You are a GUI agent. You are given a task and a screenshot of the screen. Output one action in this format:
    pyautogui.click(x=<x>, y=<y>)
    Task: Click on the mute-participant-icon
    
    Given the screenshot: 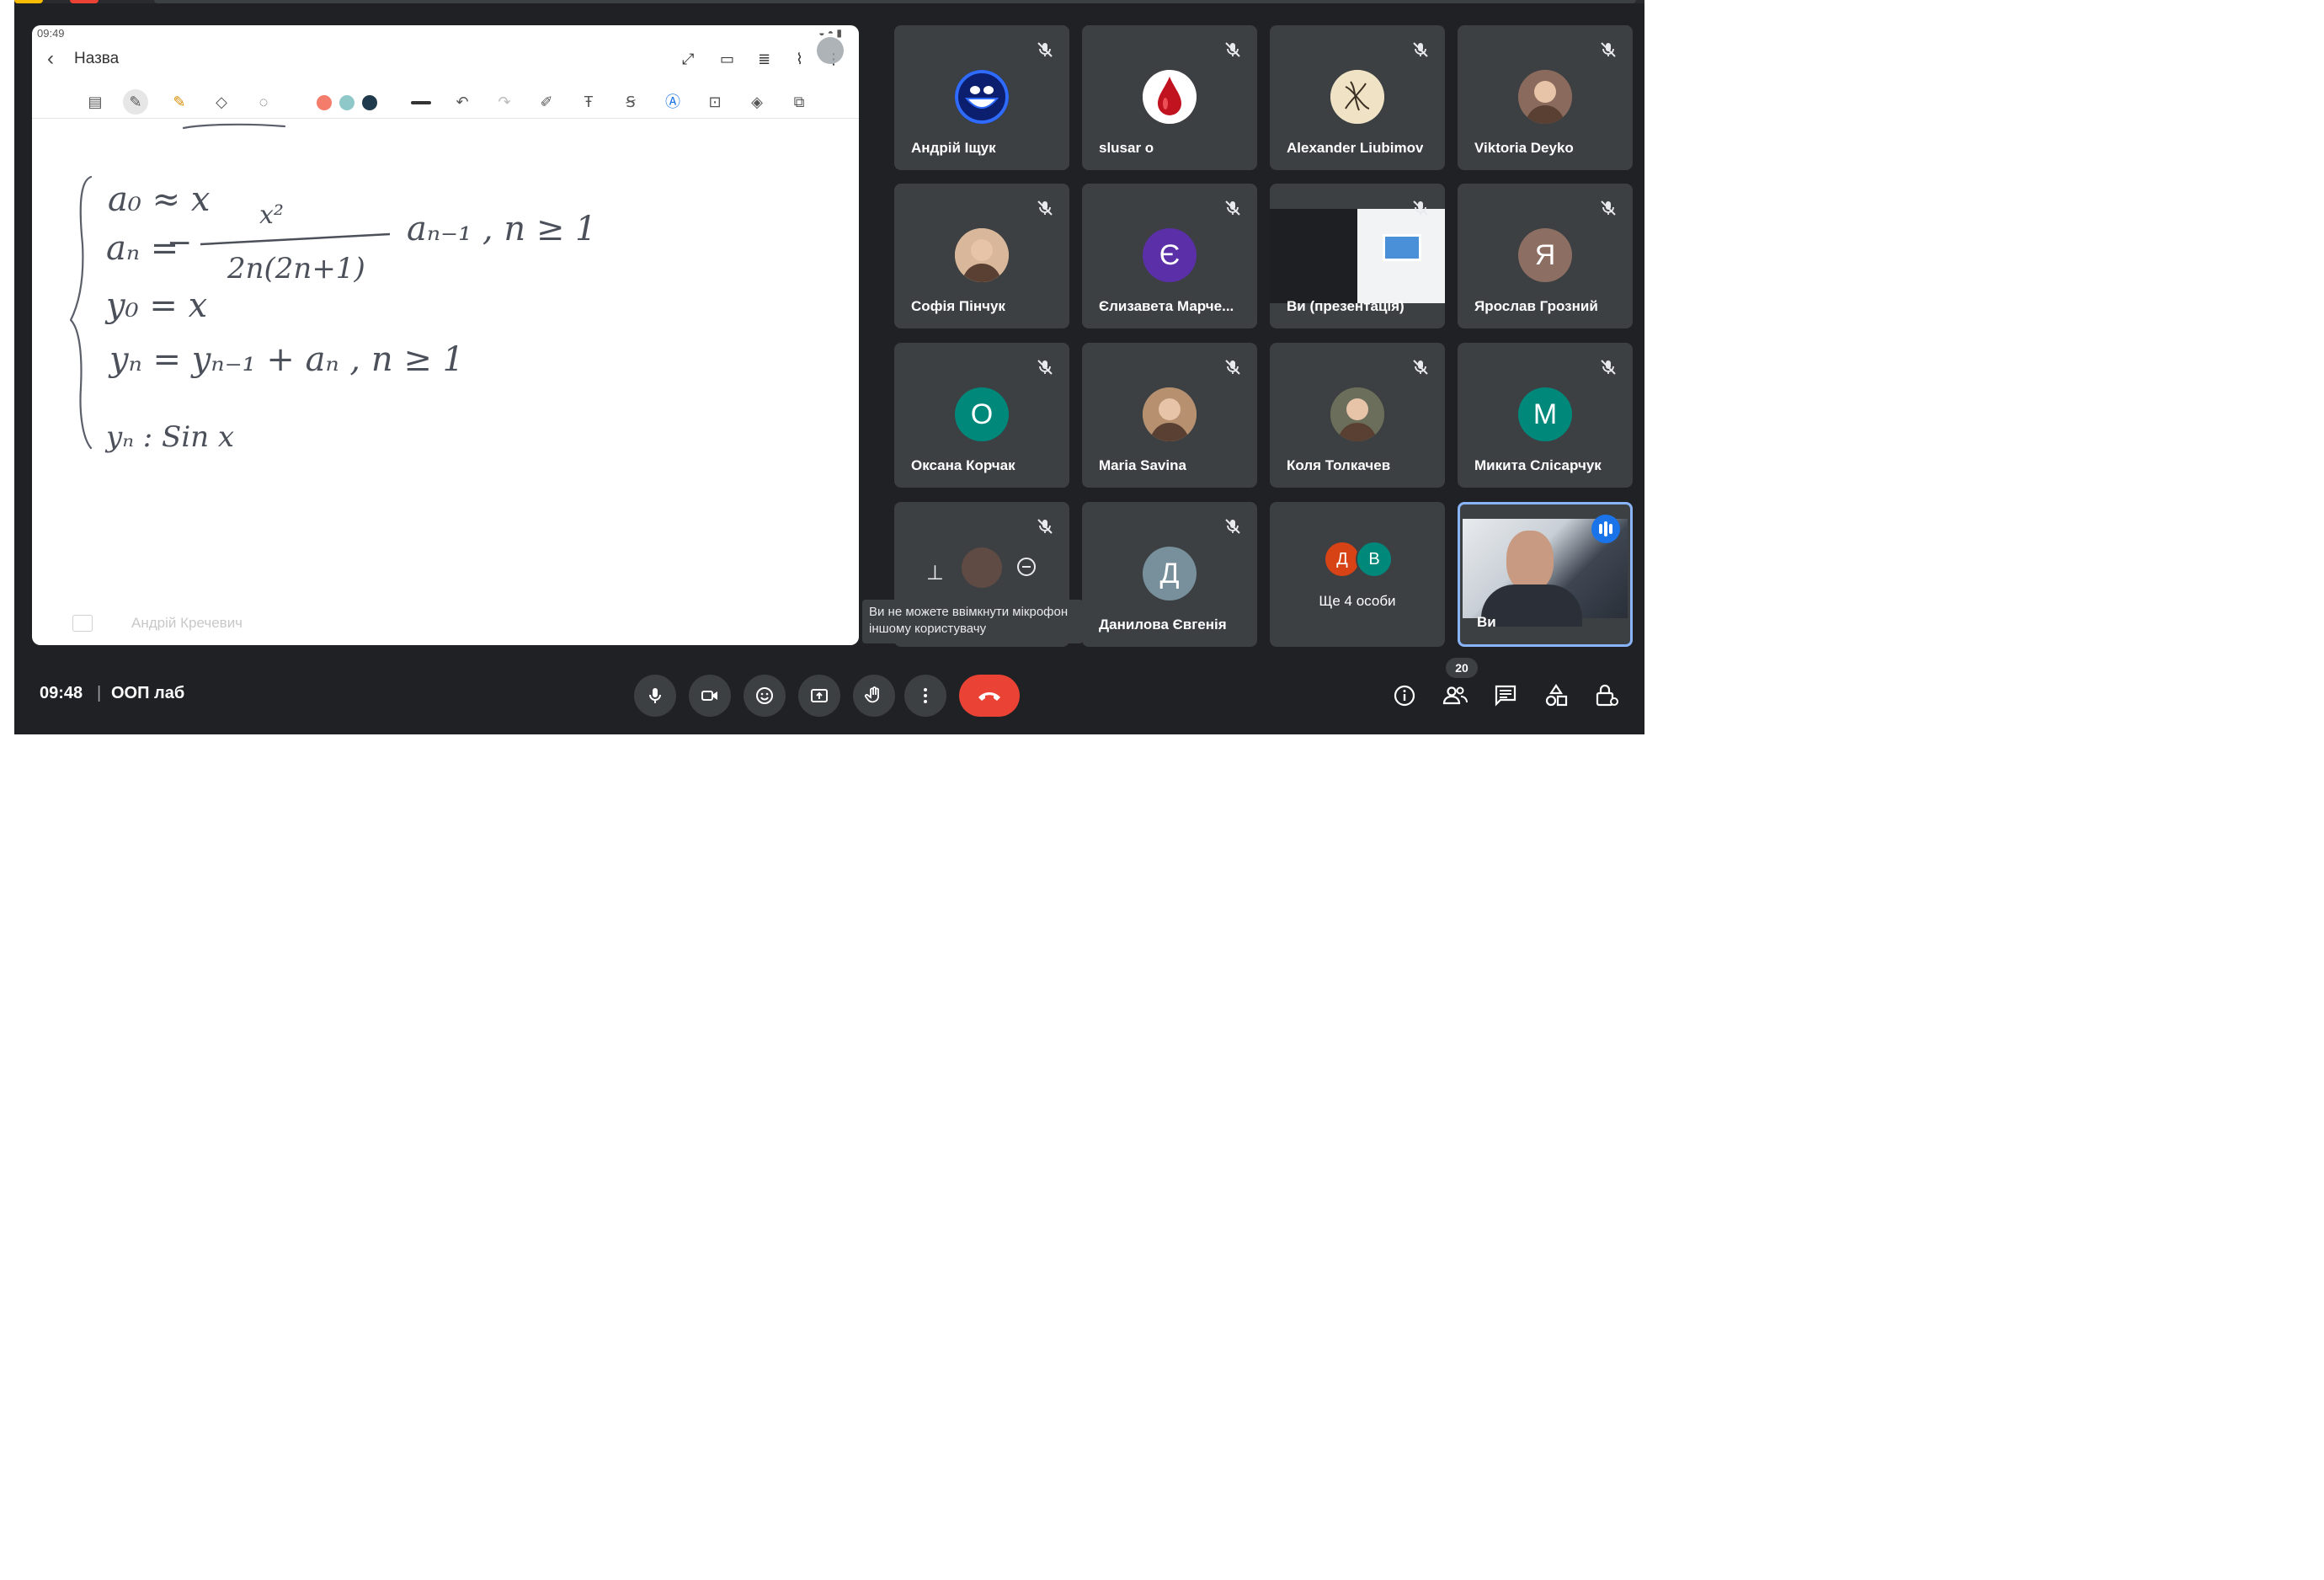 What is the action you would take?
    pyautogui.click(x=982, y=568)
    